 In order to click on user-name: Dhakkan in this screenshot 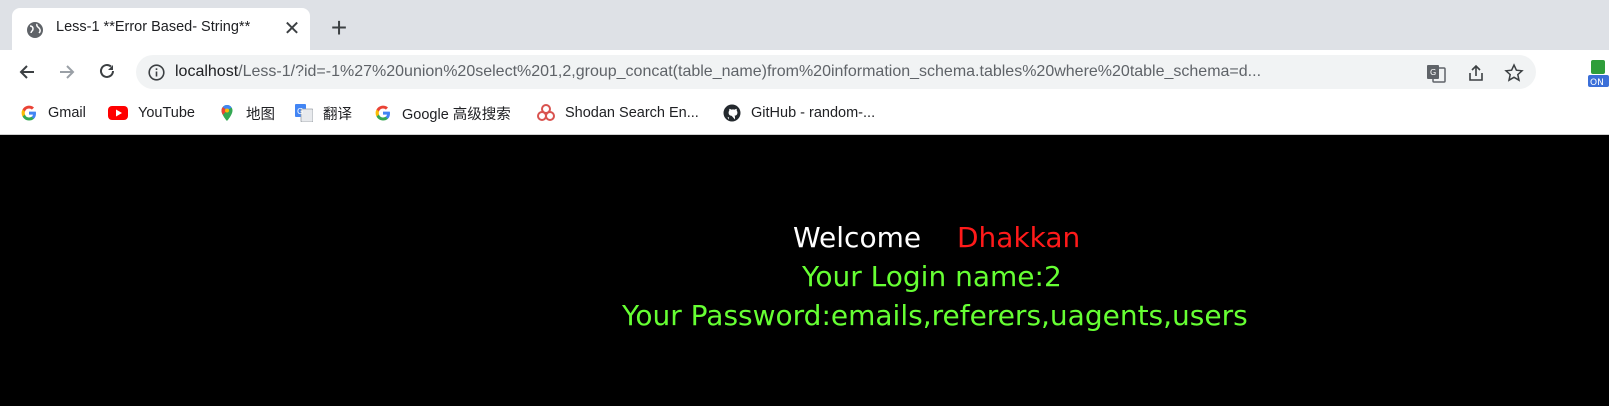, I will do `click(1019, 237)`.